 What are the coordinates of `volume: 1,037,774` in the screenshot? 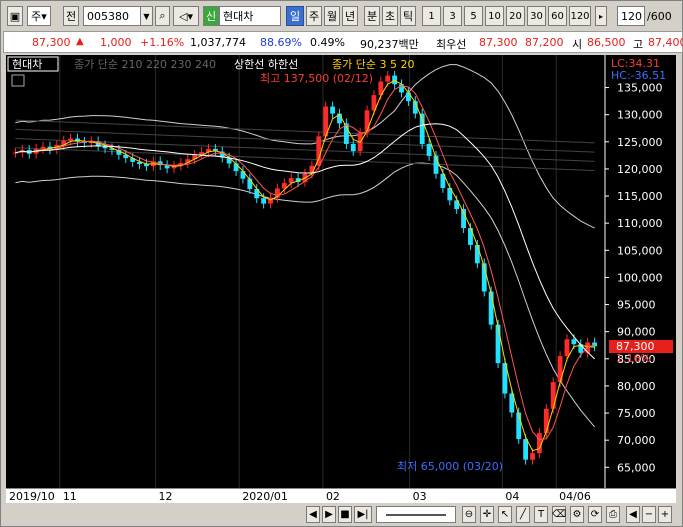 It's located at (218, 42).